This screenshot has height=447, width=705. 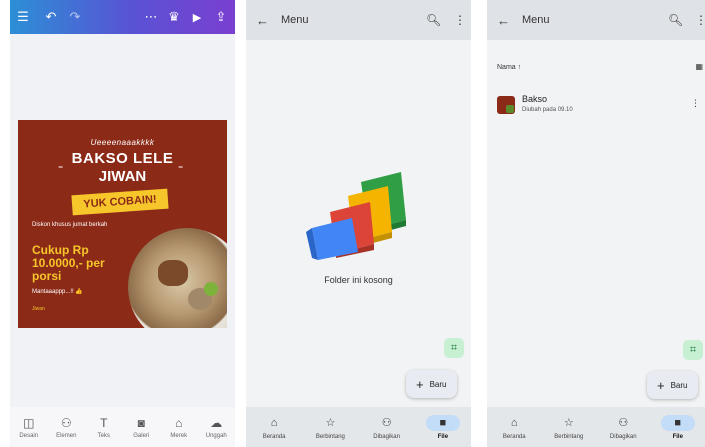 What do you see at coordinates (122, 17) in the screenshot?
I see `editor-toolbar: ☰ ↶ ↷ ⋯ ♛ ▶ ⇪` at bounding box center [122, 17].